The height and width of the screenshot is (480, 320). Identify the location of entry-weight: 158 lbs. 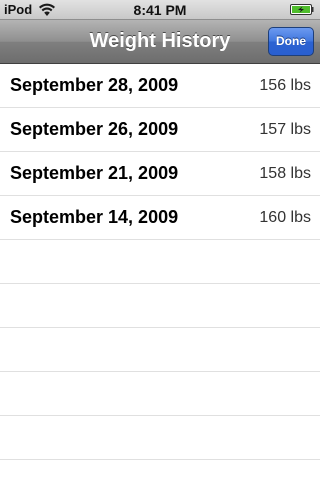
(285, 173).